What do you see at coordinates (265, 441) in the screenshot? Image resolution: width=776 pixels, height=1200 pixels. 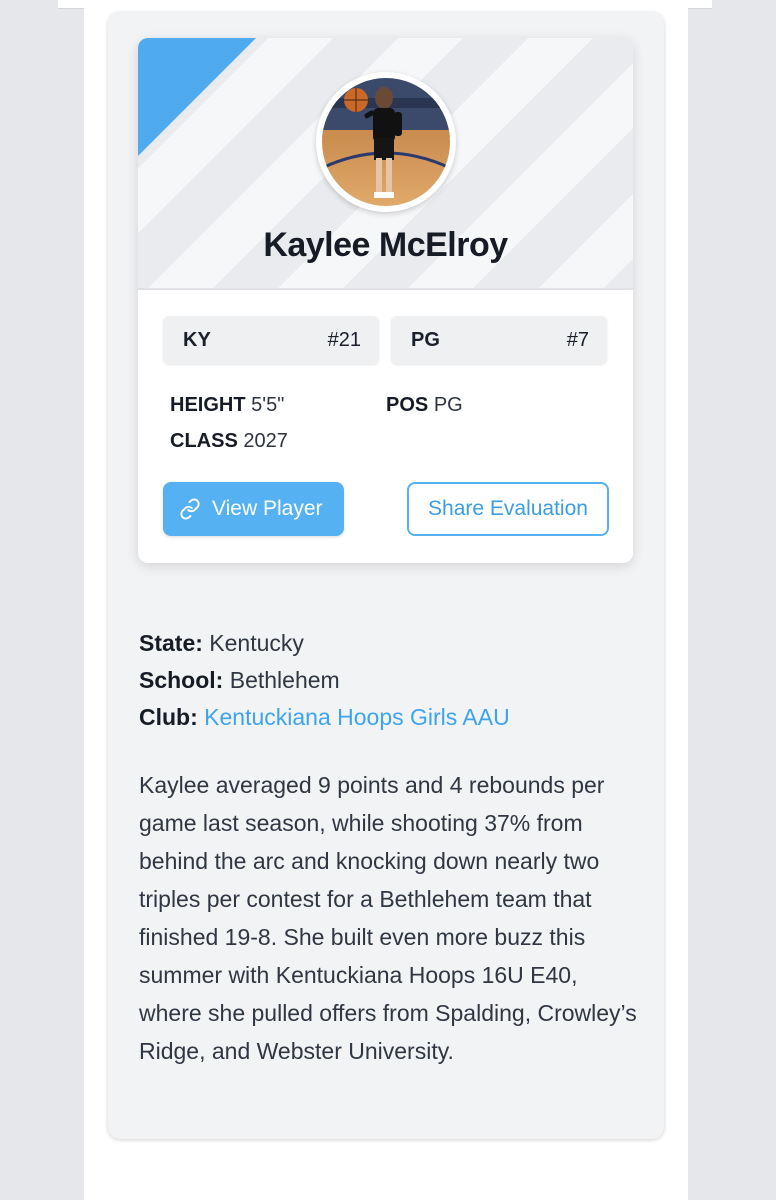 I see `class-value: 2027` at bounding box center [265, 441].